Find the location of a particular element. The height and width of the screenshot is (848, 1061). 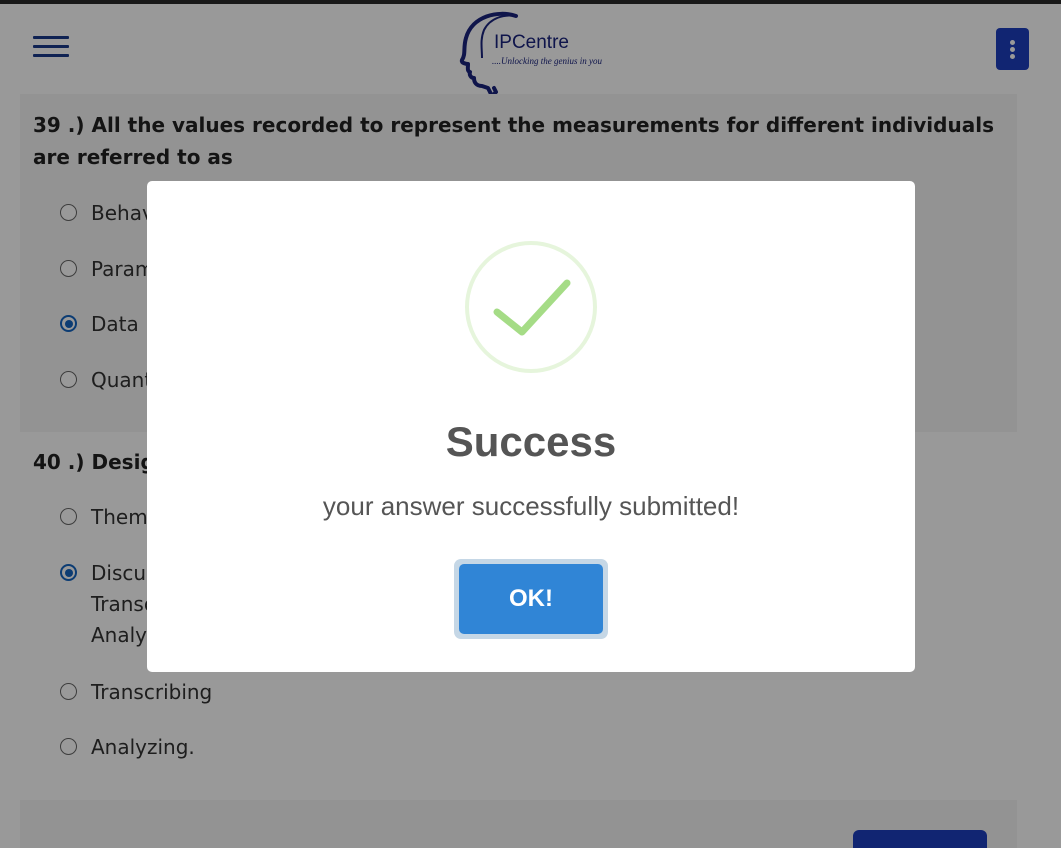

dialog-title: Success is located at coordinates (531, 441).